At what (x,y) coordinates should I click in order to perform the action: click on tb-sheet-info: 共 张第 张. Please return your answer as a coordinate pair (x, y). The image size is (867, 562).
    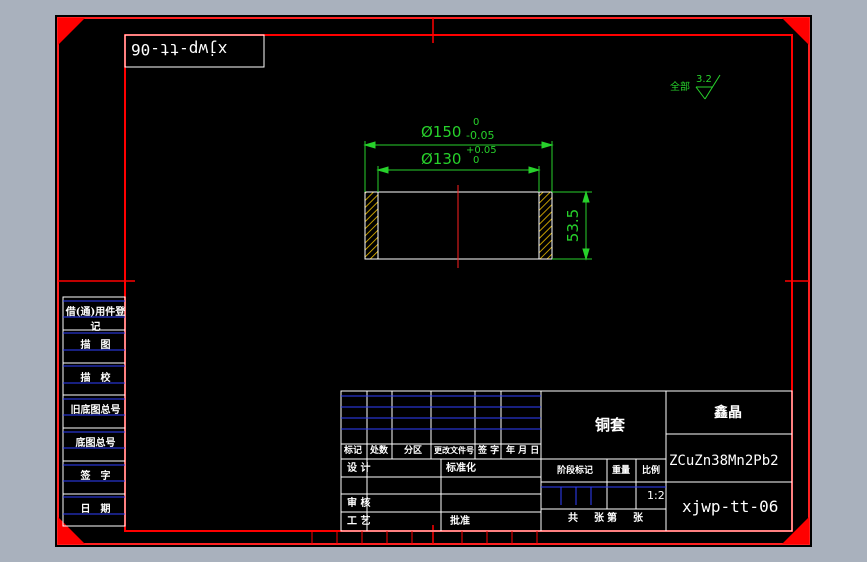
    Looking at the image, I should click on (607, 518).